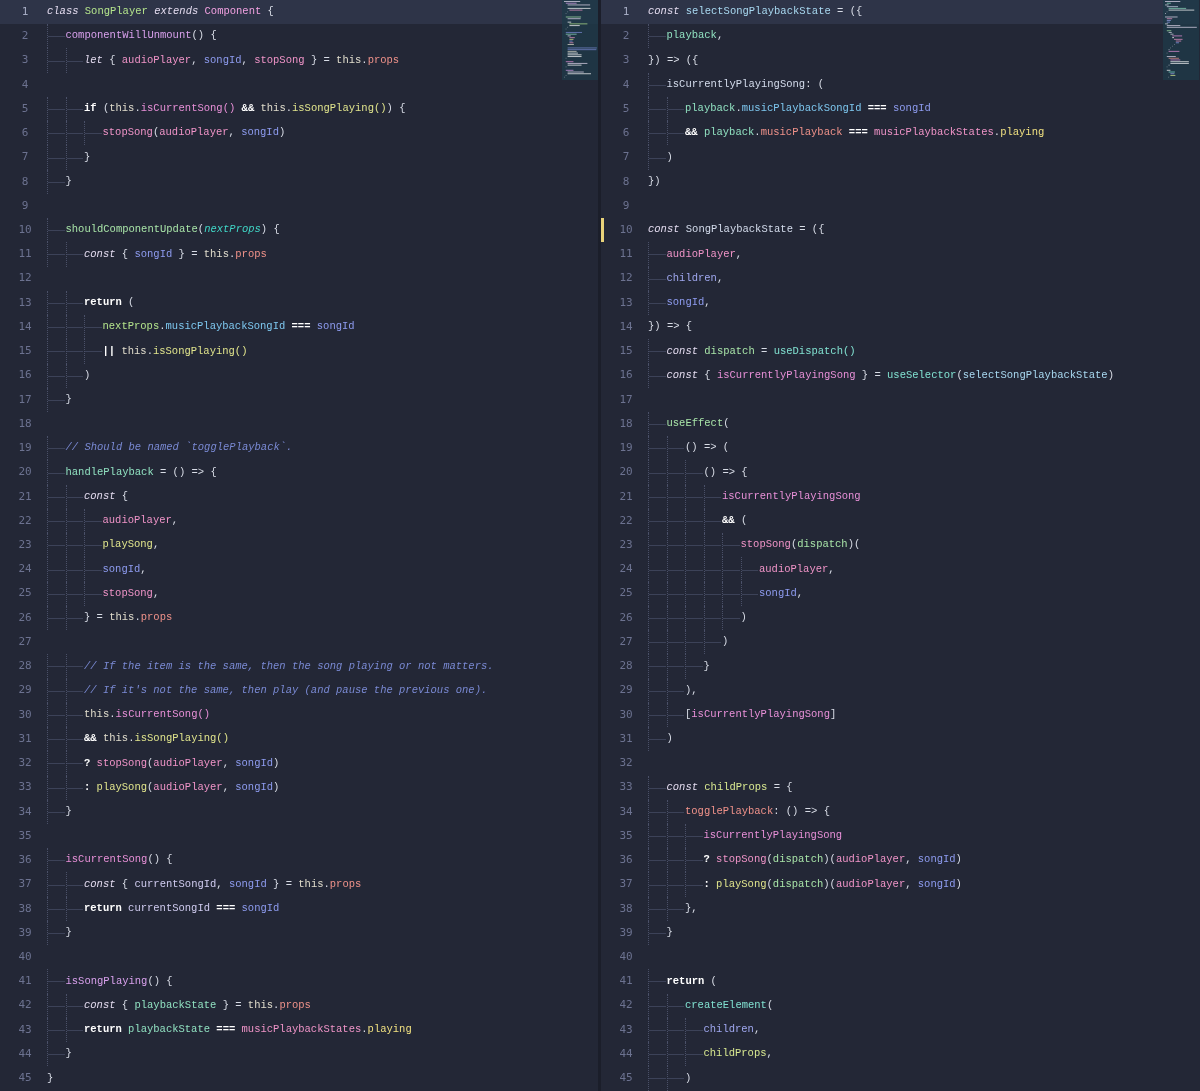  What do you see at coordinates (175, 351) in the screenshot?
I see `code-line: || this.isSongPlaying()` at bounding box center [175, 351].